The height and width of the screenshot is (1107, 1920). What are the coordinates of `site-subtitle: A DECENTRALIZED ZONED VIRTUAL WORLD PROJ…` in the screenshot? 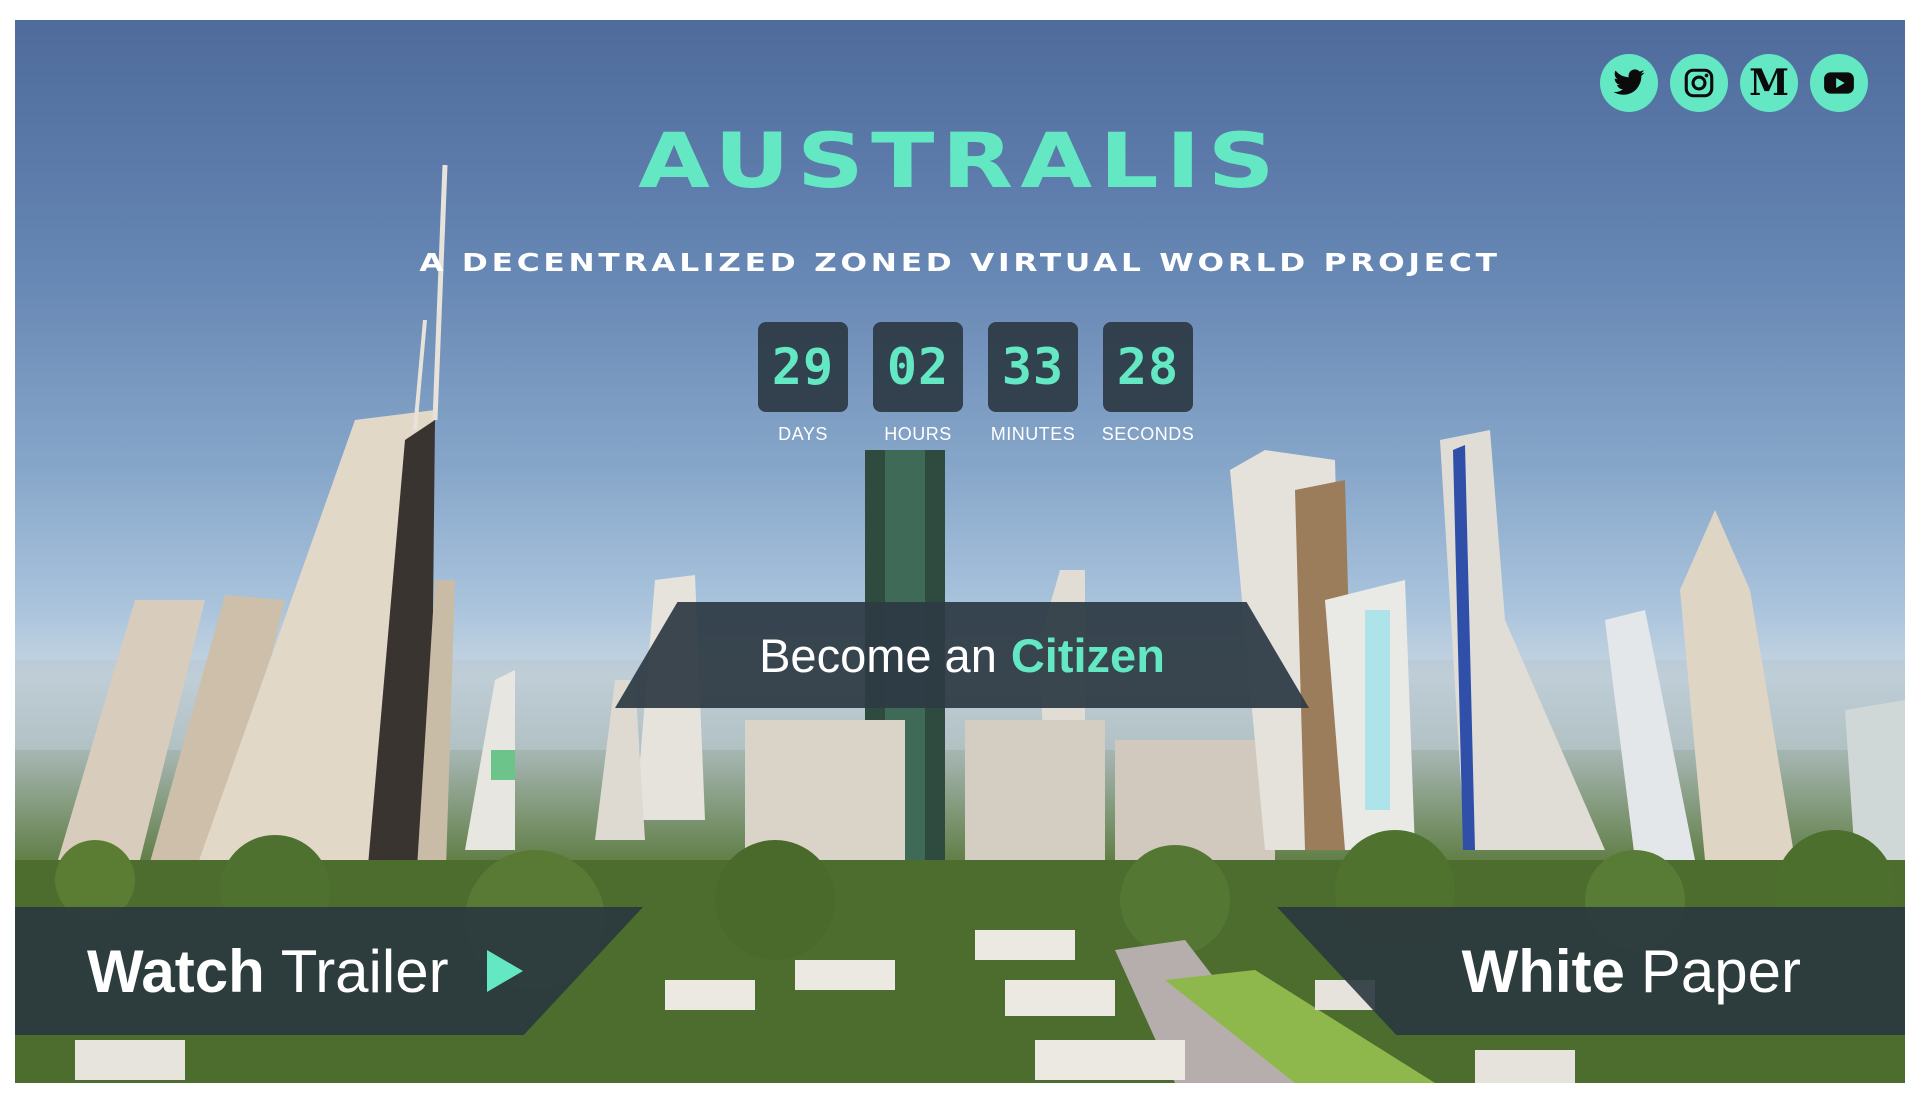 It's located at (960, 262).